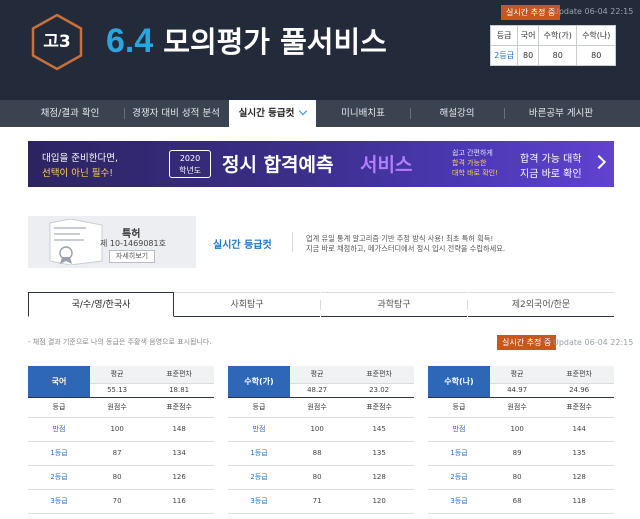 The height and width of the screenshot is (519, 640). Describe the element at coordinates (179, 453) in the screenshot. I see `std-cell: 134` at that location.